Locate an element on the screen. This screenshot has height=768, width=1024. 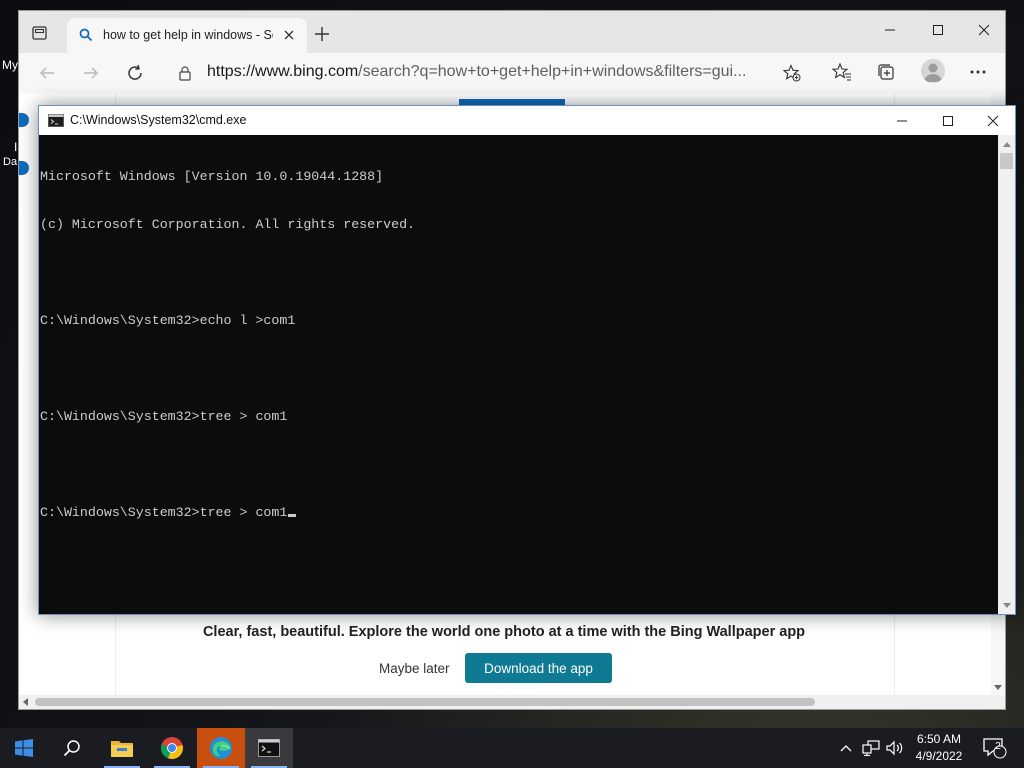
maximize-icon is located at coordinates (938, 30).